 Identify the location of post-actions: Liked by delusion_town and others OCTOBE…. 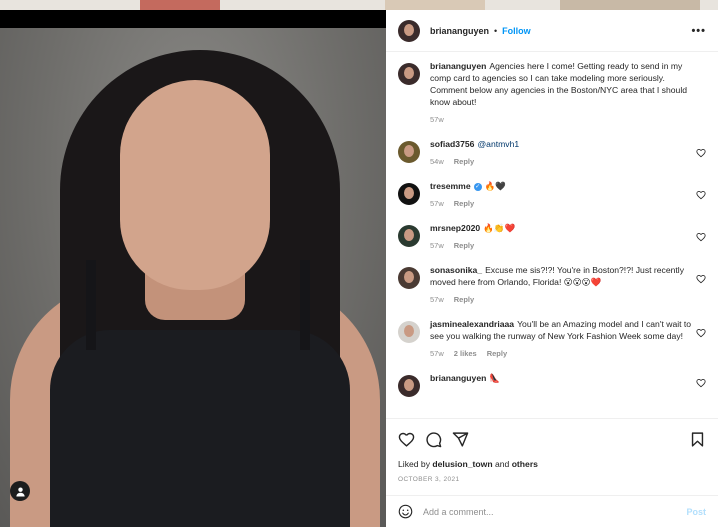
(552, 450).